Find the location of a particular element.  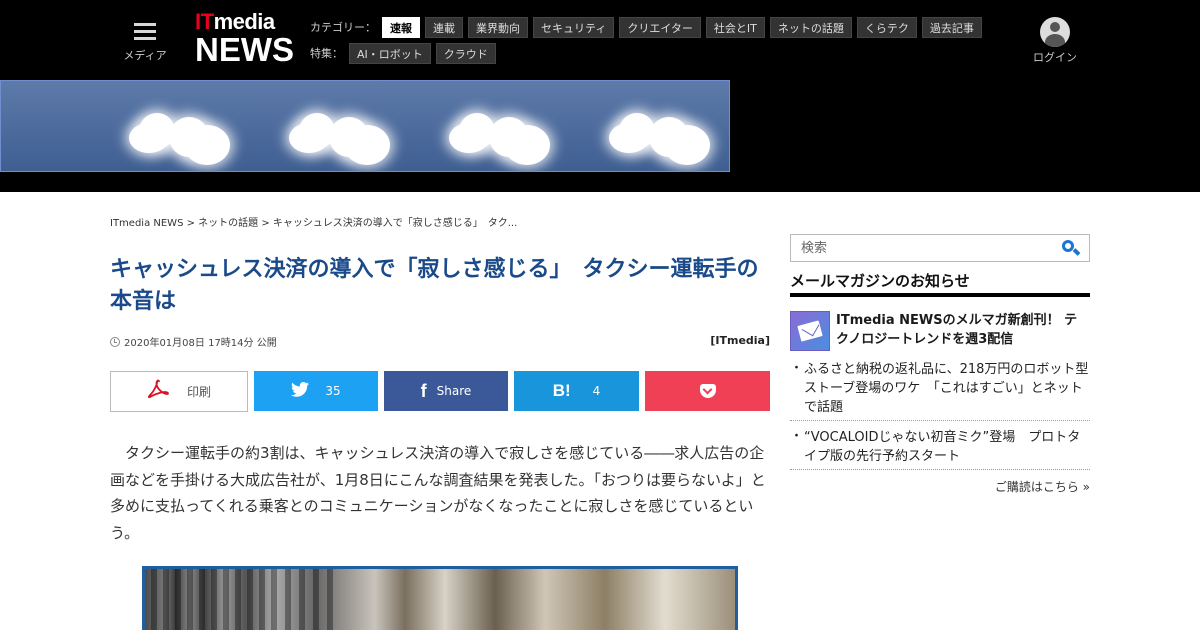

ad-banner is located at coordinates (365, 126).